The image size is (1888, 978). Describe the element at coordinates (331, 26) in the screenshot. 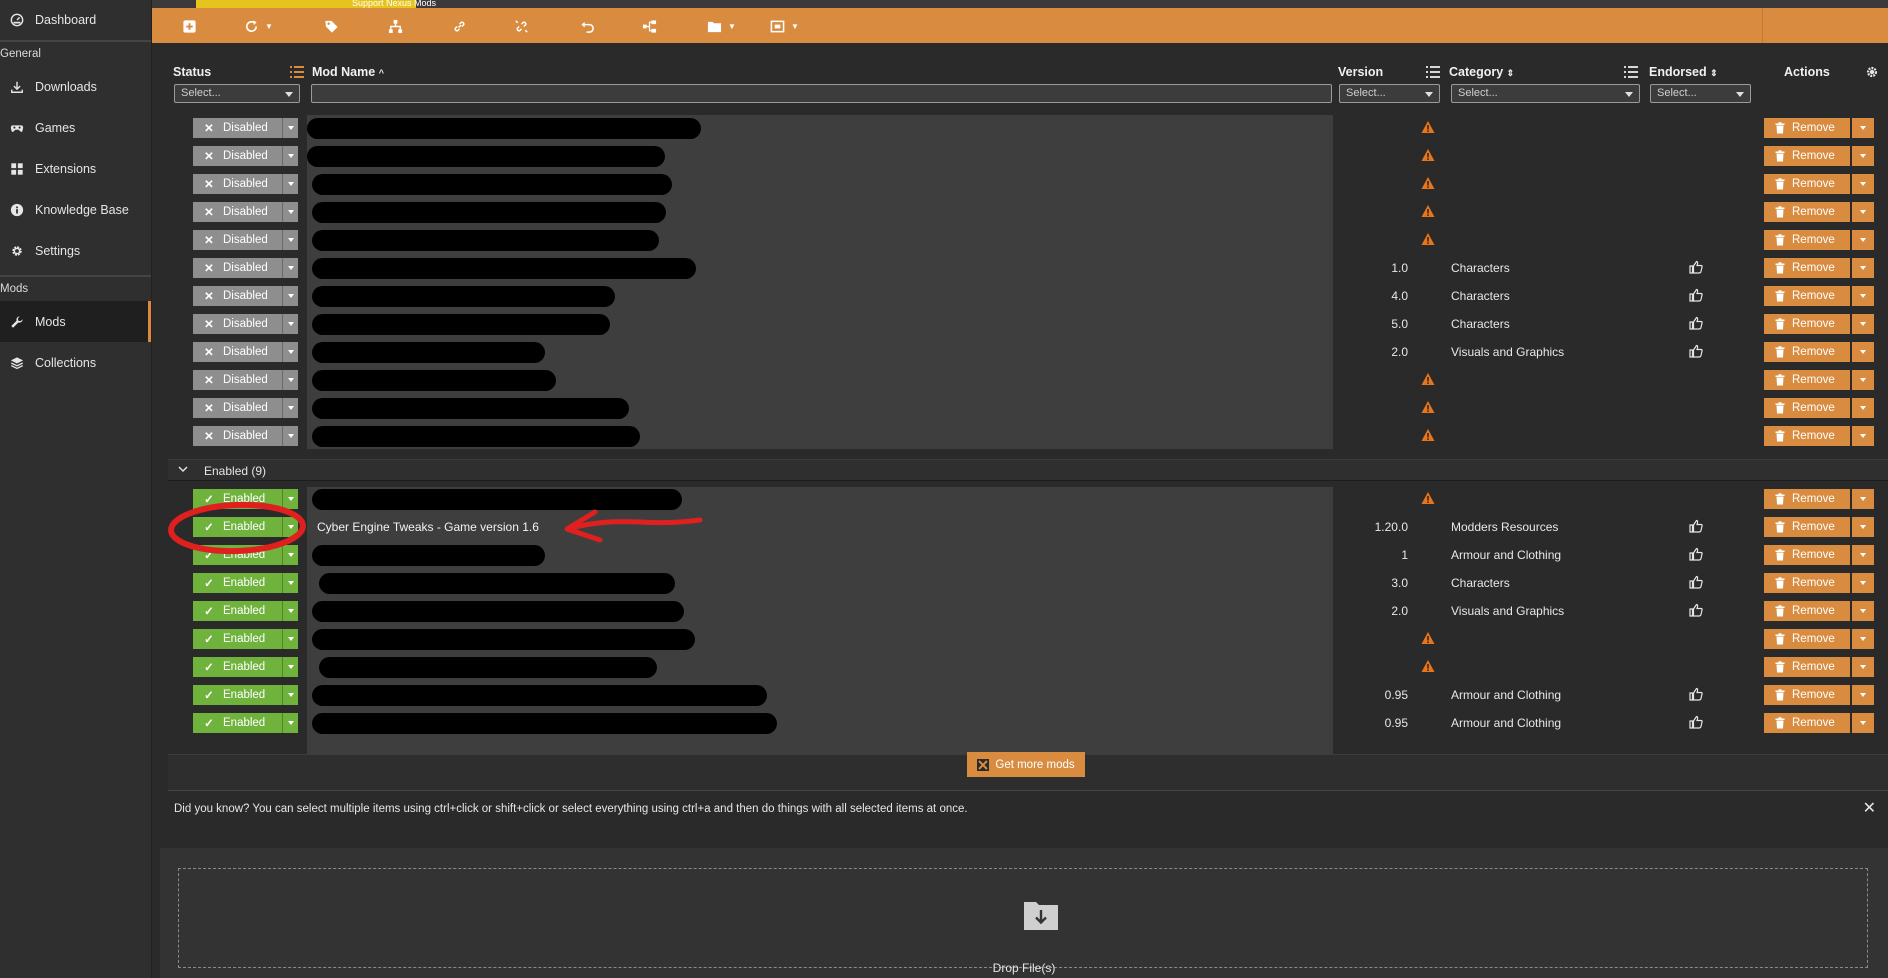

I see `tag-button` at that location.